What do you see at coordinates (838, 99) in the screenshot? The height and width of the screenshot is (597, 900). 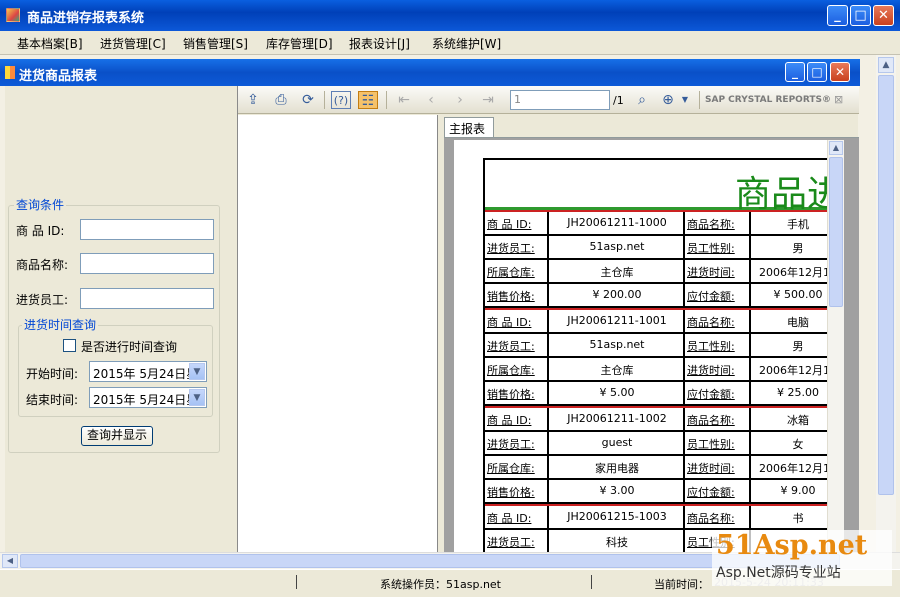 I see `close-viewer-icon: ⊠` at bounding box center [838, 99].